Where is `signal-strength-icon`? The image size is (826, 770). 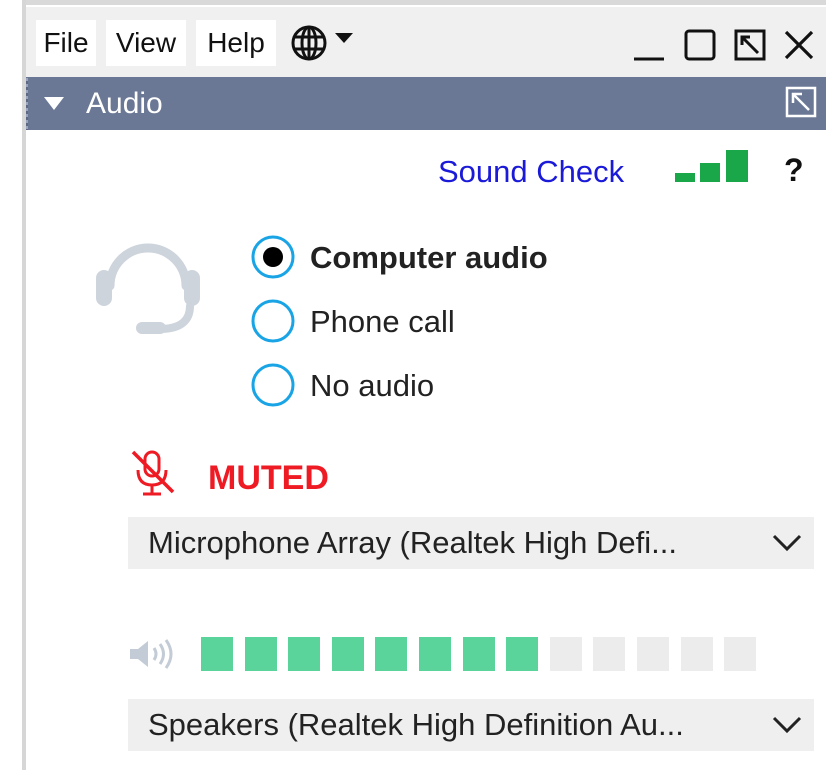
signal-strength-icon is located at coordinates (711, 166).